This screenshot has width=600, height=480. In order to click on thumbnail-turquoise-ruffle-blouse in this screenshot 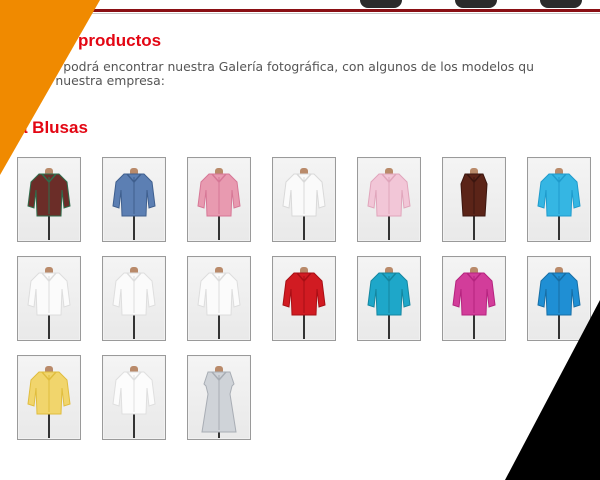, I will do `click(389, 298)`.